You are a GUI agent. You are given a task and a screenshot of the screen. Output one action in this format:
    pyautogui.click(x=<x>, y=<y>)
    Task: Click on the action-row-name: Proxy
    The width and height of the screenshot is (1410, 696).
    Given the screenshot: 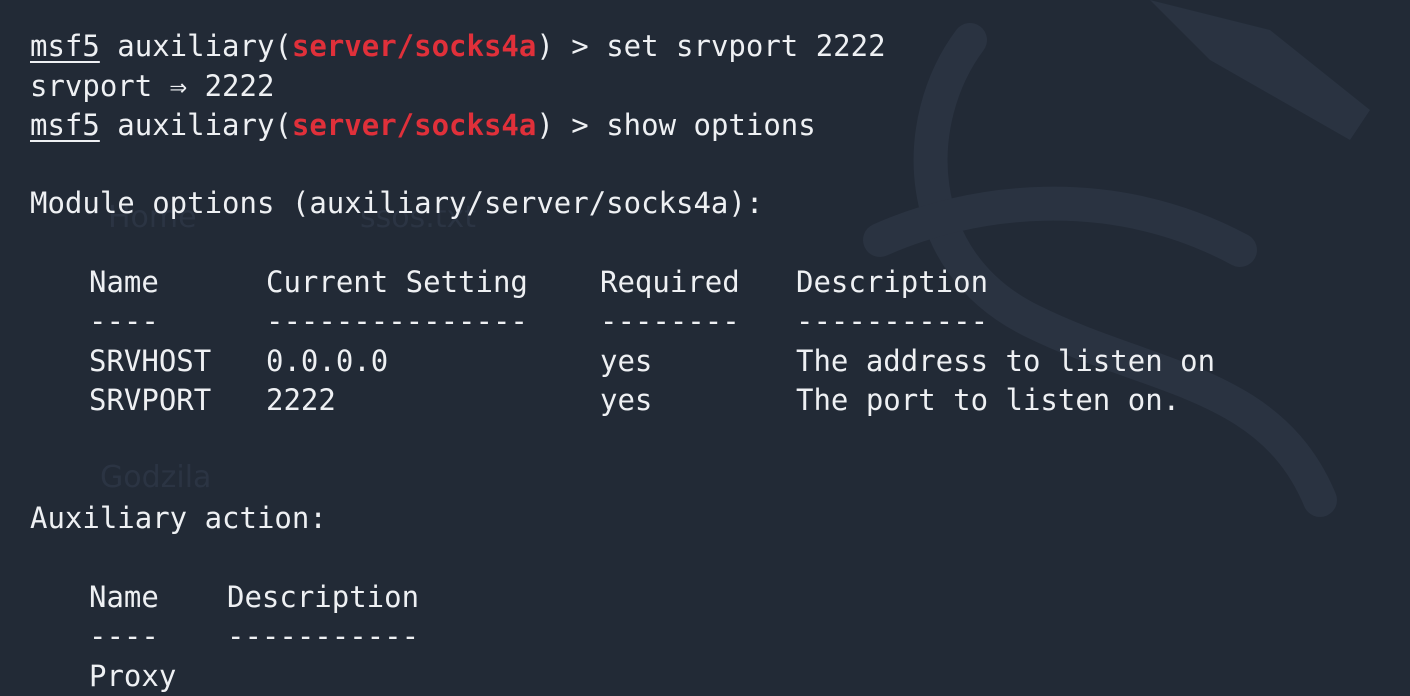 What is the action you would take?
    pyautogui.click(x=133, y=676)
    